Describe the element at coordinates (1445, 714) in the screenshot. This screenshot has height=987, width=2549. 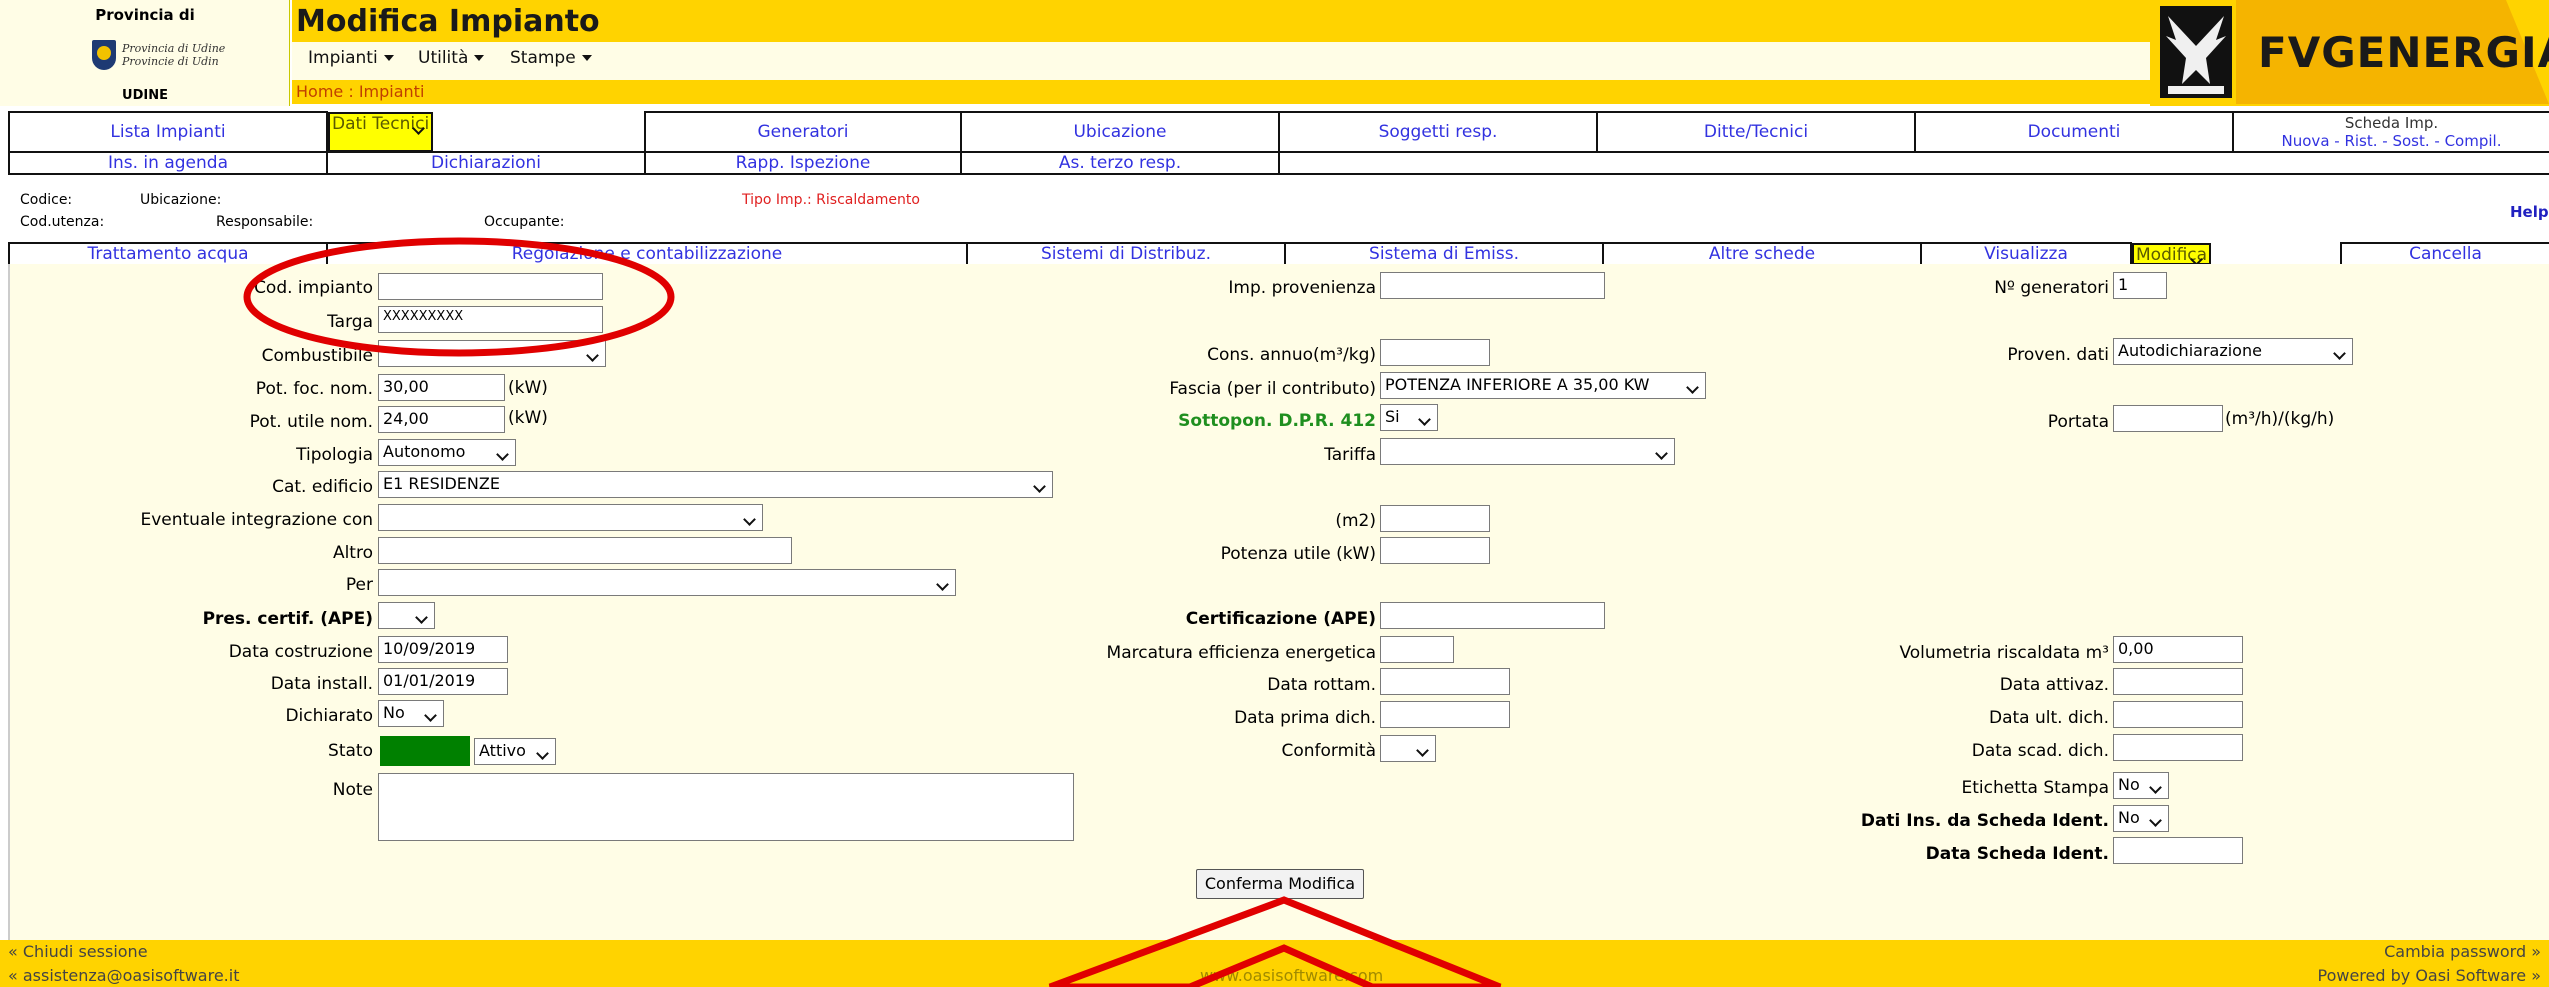
I see `data-prima-dich-input` at that location.